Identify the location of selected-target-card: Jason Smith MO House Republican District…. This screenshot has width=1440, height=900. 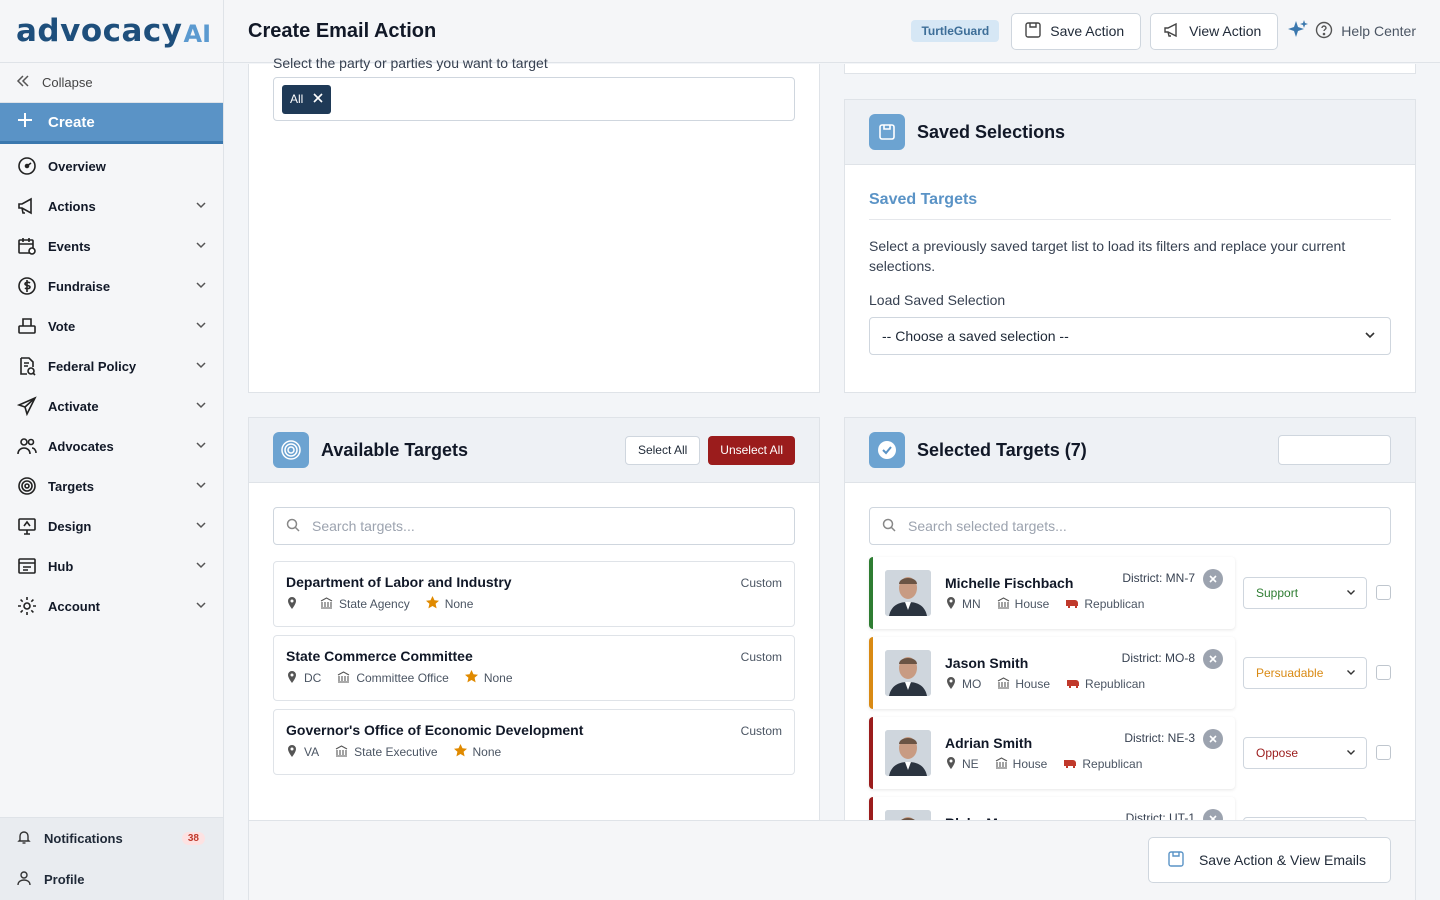
(1052, 673).